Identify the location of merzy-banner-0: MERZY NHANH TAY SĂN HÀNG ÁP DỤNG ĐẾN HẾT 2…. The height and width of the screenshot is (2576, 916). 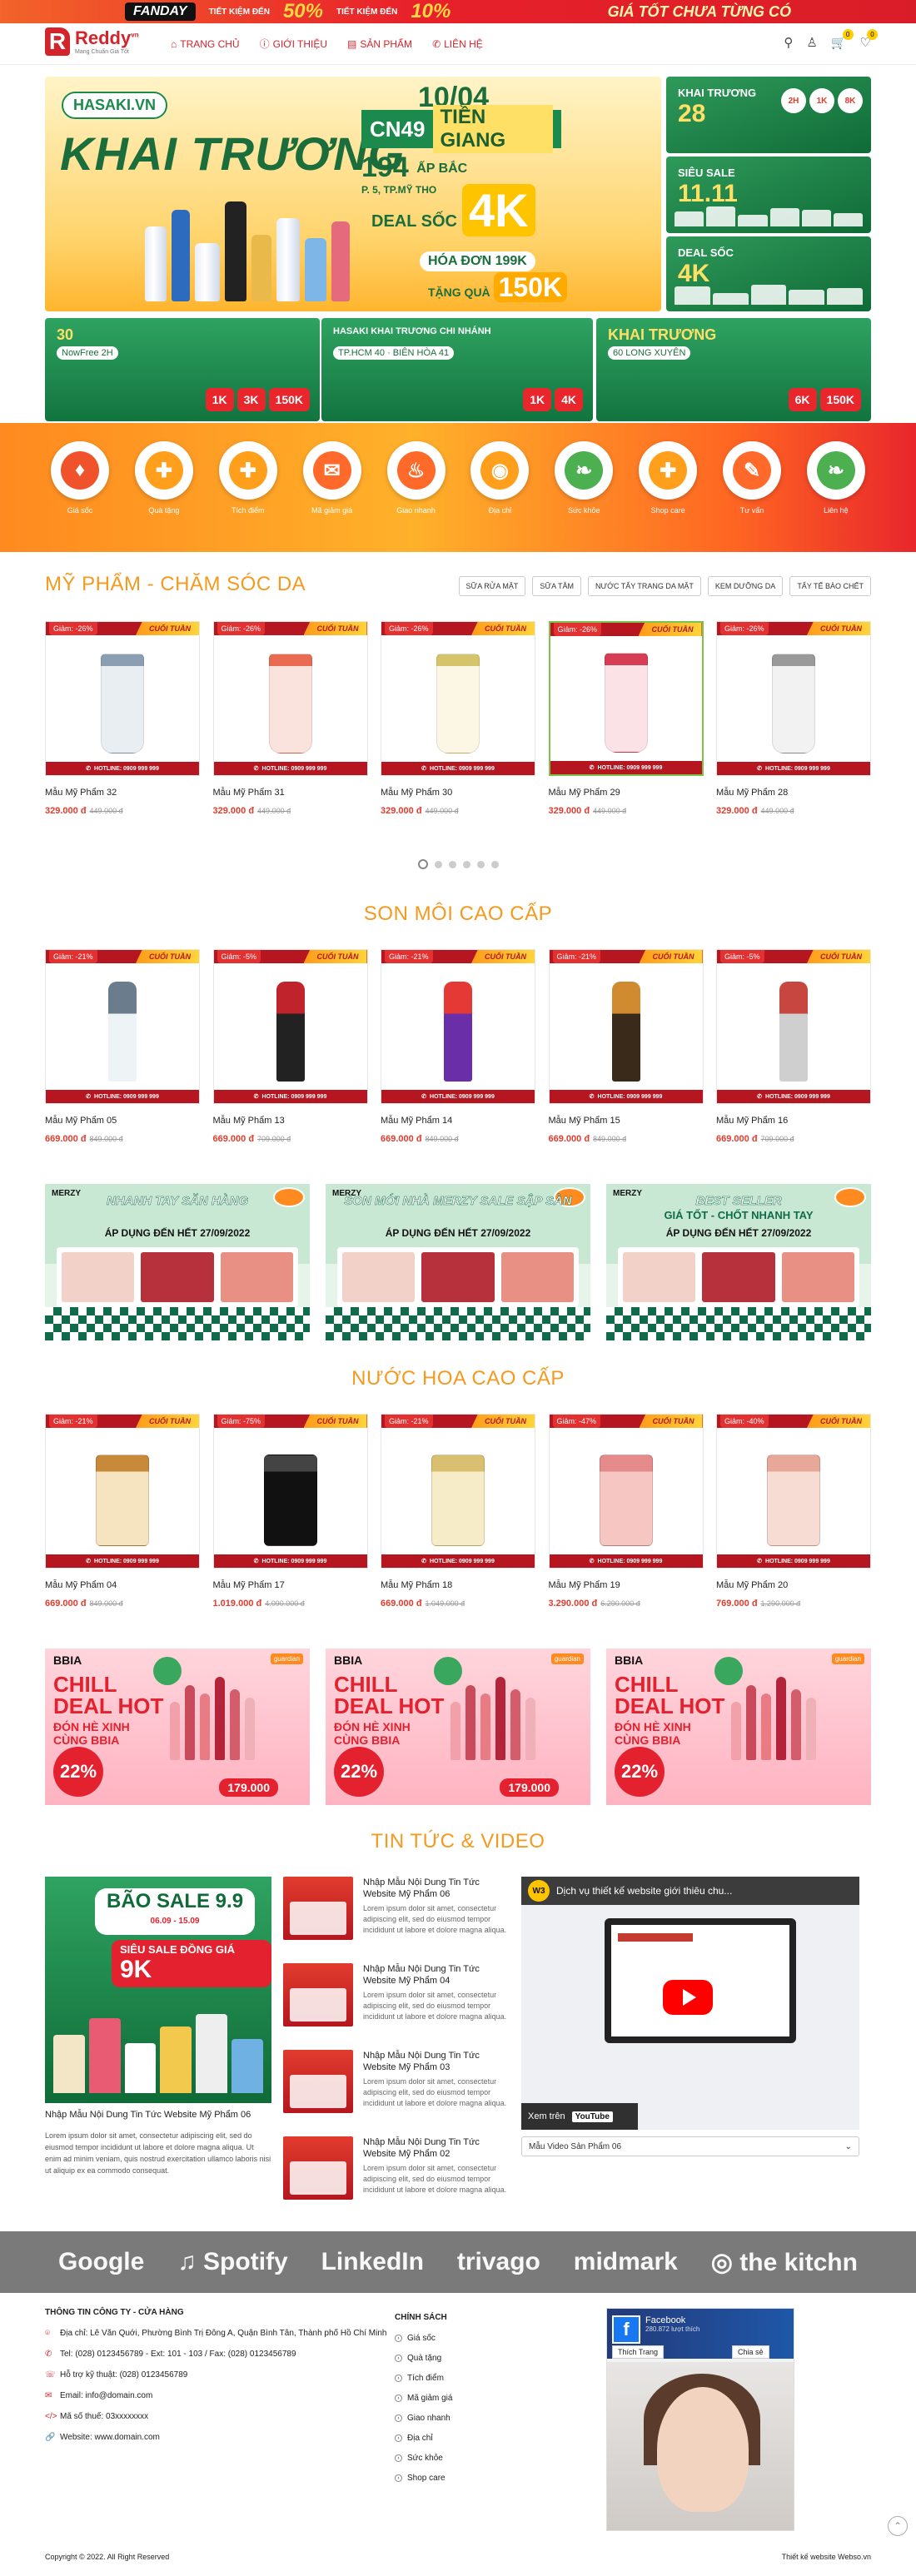
(177, 1262).